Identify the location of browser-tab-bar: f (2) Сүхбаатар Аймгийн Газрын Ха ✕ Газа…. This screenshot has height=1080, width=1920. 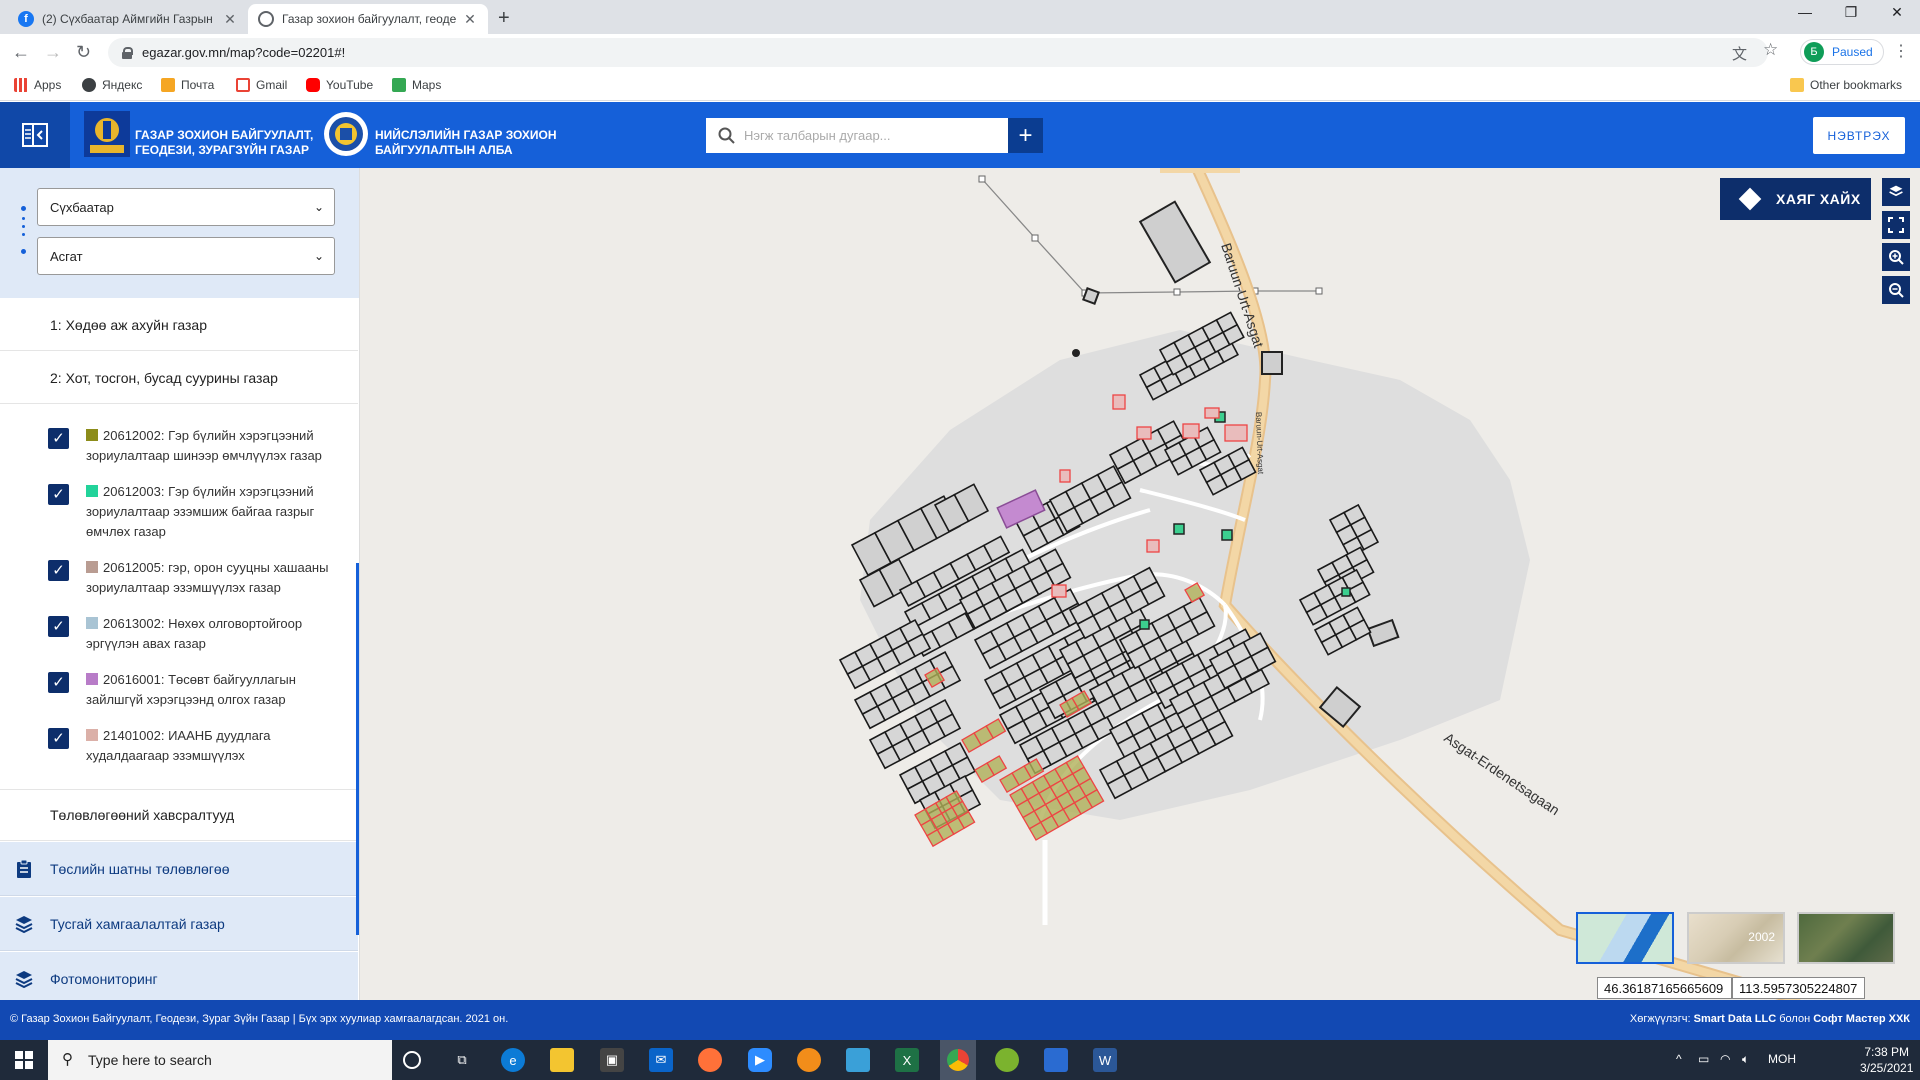
(960, 17).